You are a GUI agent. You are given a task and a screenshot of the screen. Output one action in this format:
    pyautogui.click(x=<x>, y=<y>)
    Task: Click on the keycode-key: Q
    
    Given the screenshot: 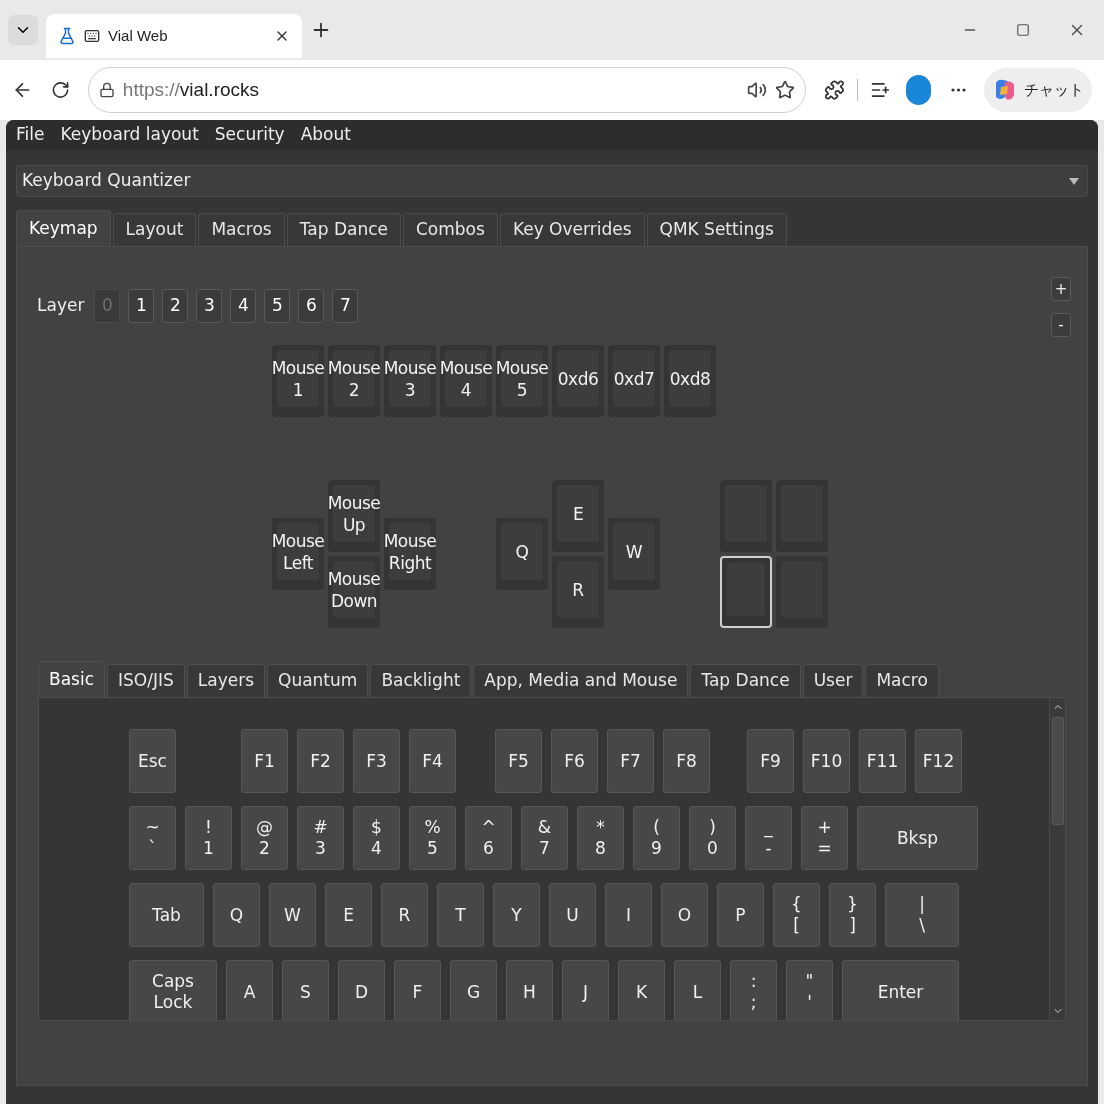 What is the action you would take?
    pyautogui.click(x=236, y=915)
    